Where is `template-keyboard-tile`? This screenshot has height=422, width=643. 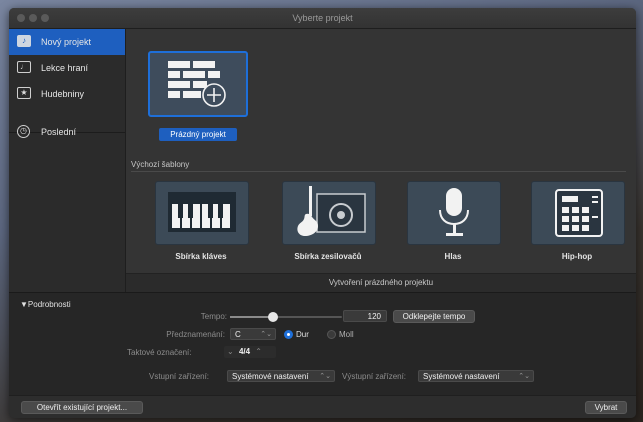
template-keyboard-tile is located at coordinates (202, 213).